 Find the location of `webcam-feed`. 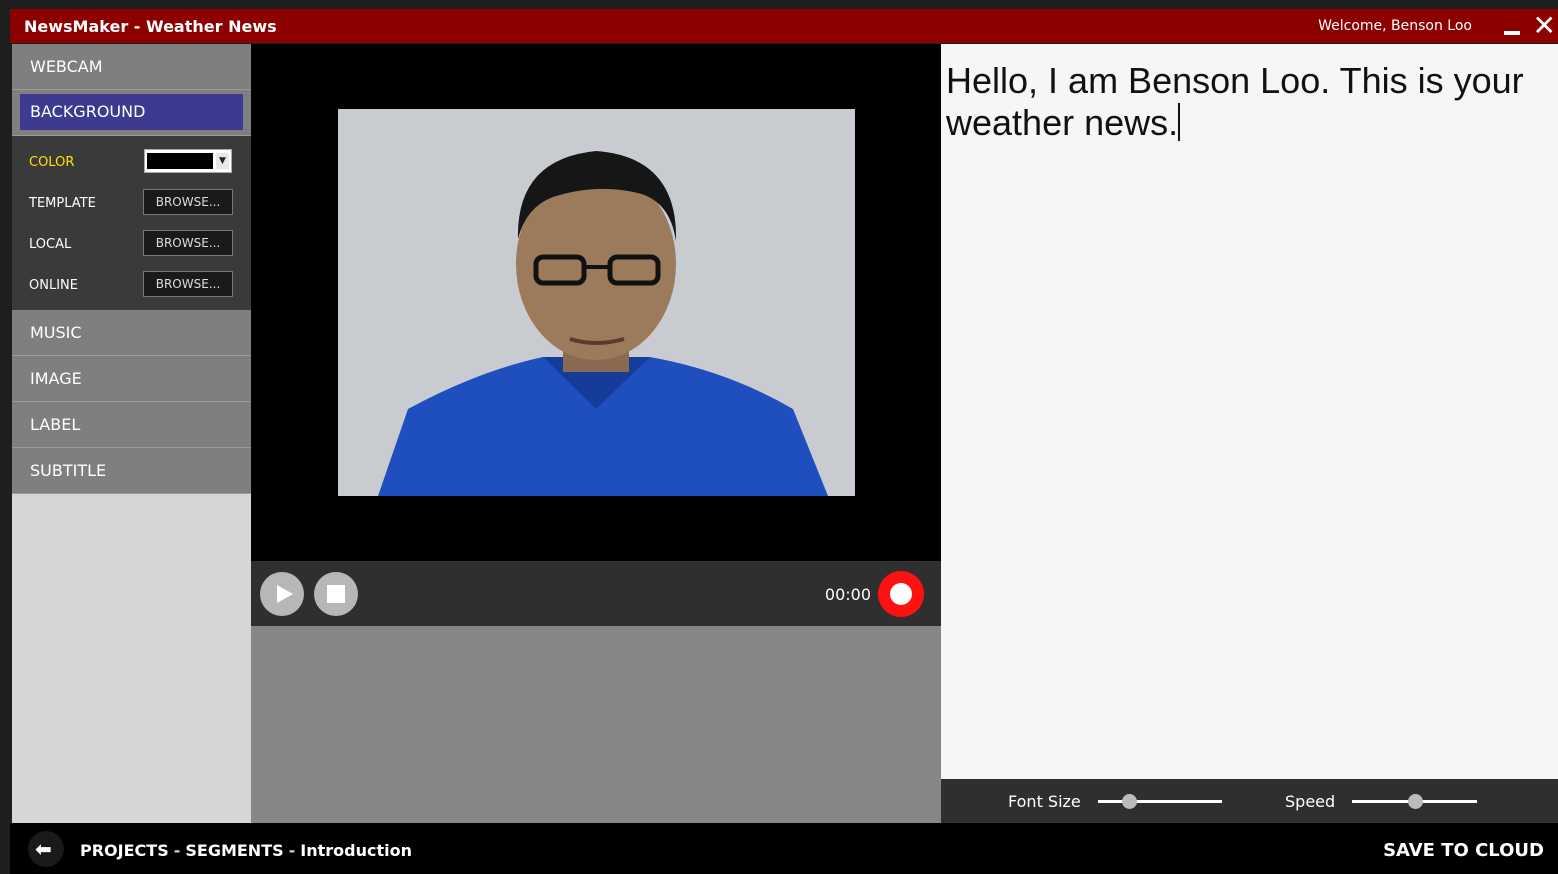

webcam-feed is located at coordinates (596, 302).